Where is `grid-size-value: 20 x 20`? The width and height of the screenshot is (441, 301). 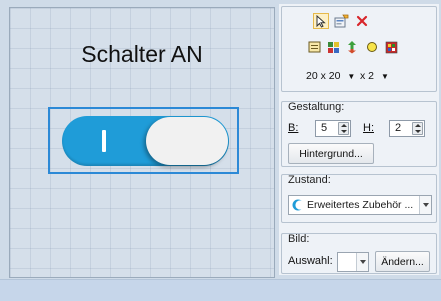
grid-size-value: 20 x 20 is located at coordinates (323, 76).